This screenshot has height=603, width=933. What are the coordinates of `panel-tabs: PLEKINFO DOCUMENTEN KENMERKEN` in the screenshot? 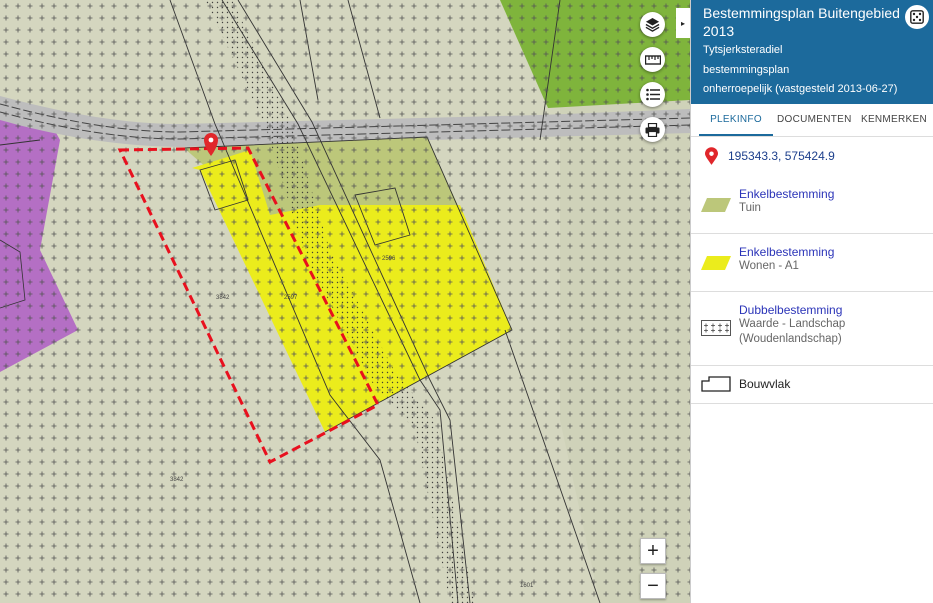 It's located at (812, 120).